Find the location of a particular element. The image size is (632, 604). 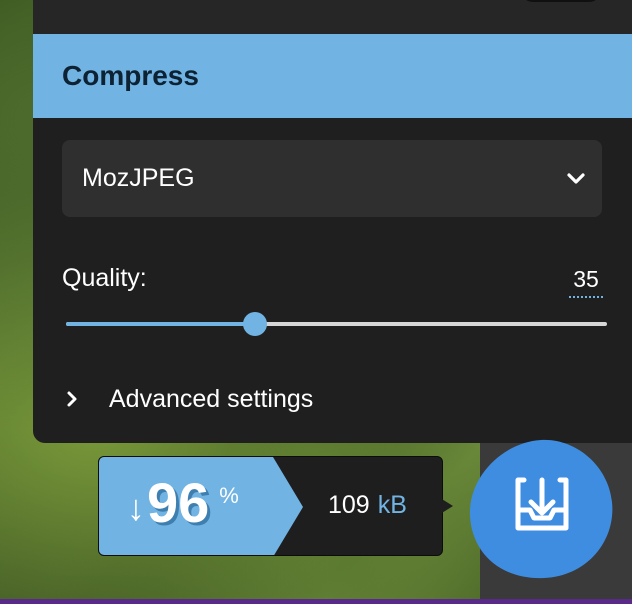

toggle-handle is located at coordinates (561, 1).